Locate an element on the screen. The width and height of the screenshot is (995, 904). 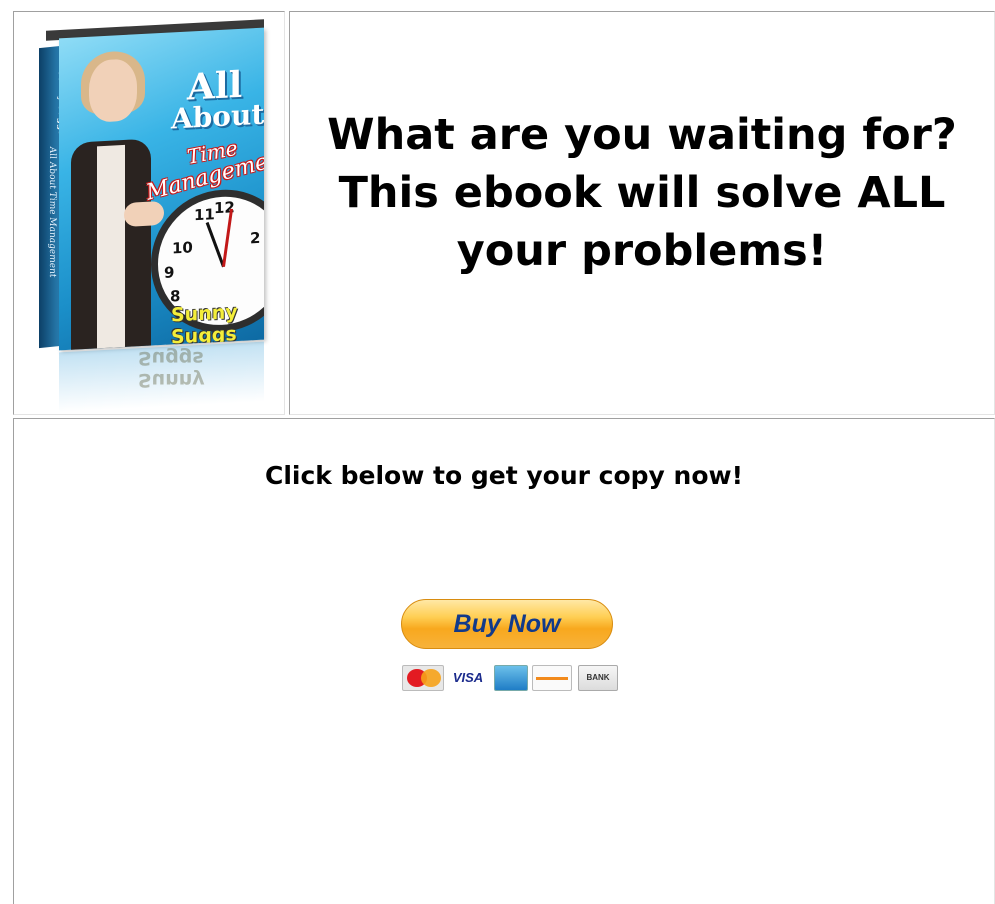
cover-author: Sunny Suggs is located at coordinates (204, 325).